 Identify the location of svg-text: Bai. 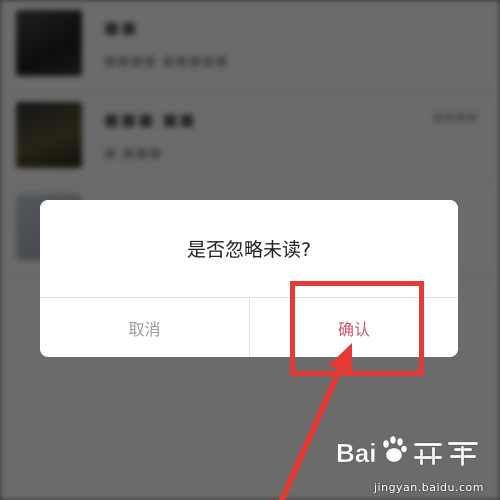
(356, 453).